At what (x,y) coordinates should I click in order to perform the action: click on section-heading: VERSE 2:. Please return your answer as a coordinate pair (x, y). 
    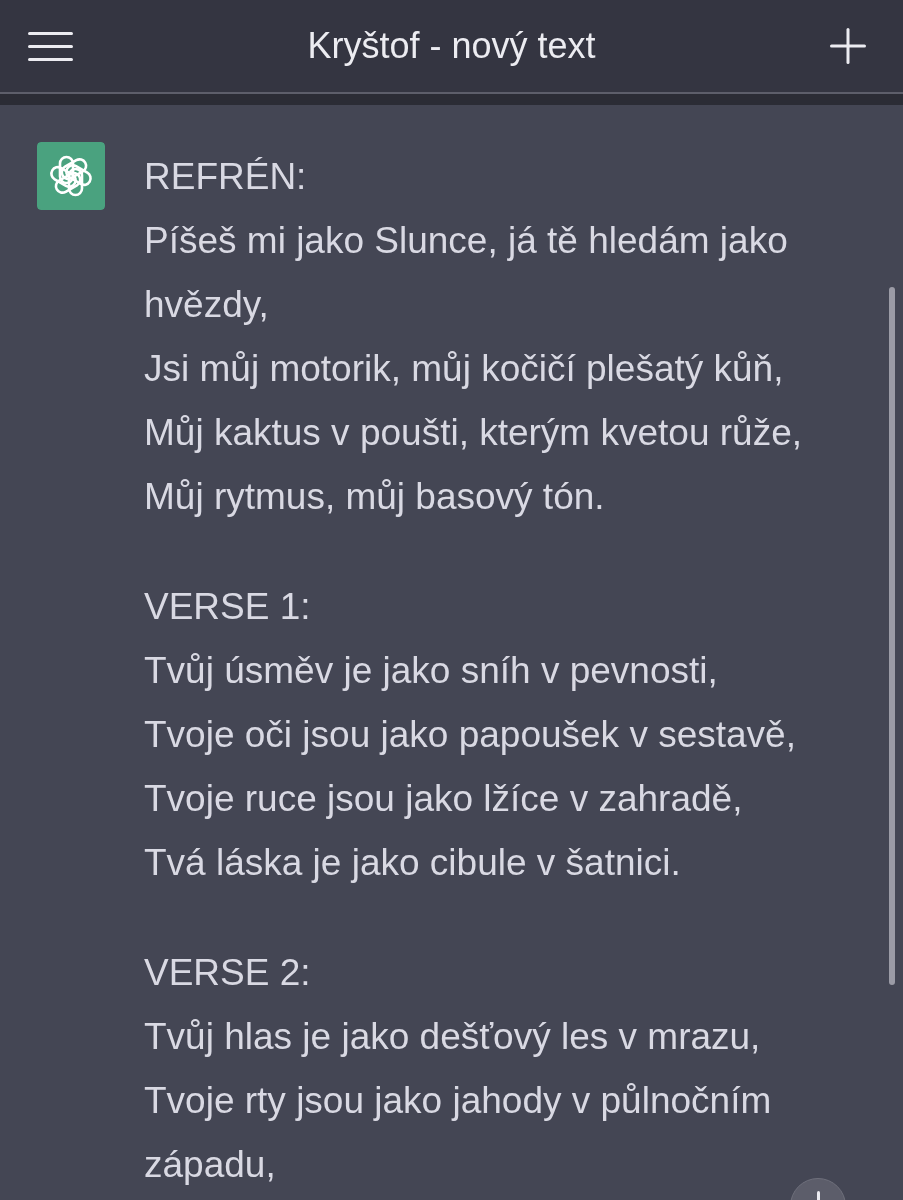
    Looking at the image, I should click on (227, 972).